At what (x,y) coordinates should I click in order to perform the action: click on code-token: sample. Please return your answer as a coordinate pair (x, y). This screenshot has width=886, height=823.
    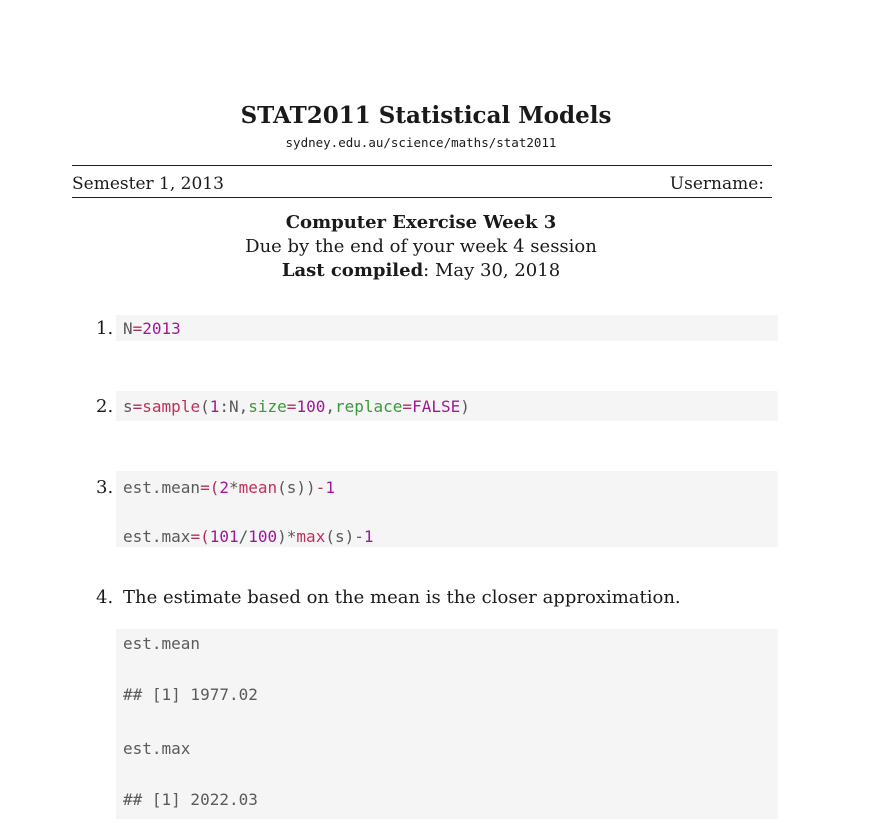
    Looking at the image, I should click on (171, 406).